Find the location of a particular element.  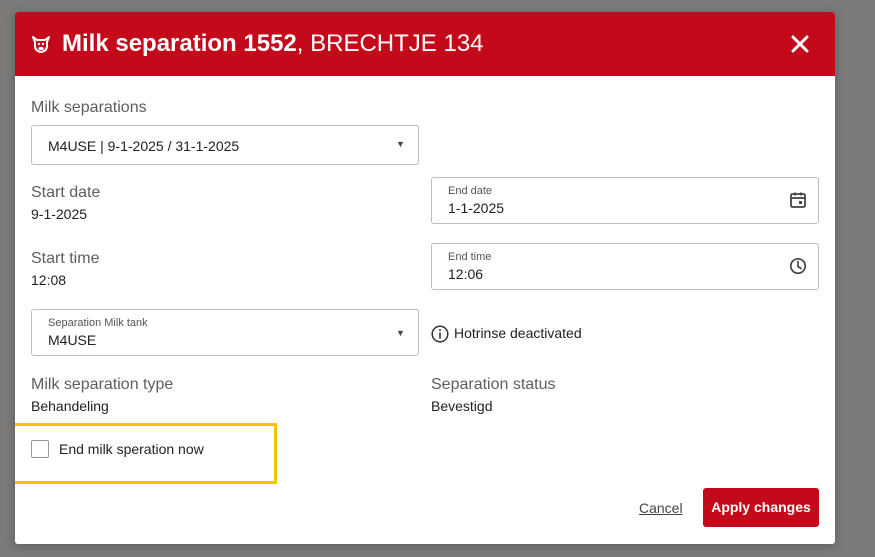

dialog-title: Milk separation 1552, BRECHTJE 134 is located at coordinates (273, 44).